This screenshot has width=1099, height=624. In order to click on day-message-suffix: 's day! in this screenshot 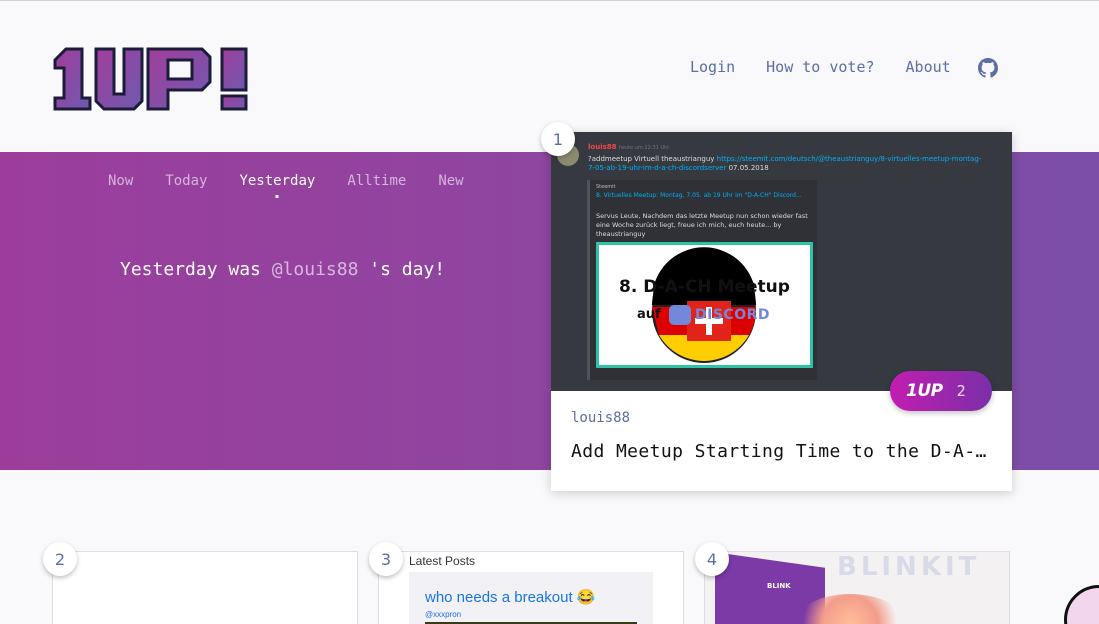, I will do `click(402, 269)`.